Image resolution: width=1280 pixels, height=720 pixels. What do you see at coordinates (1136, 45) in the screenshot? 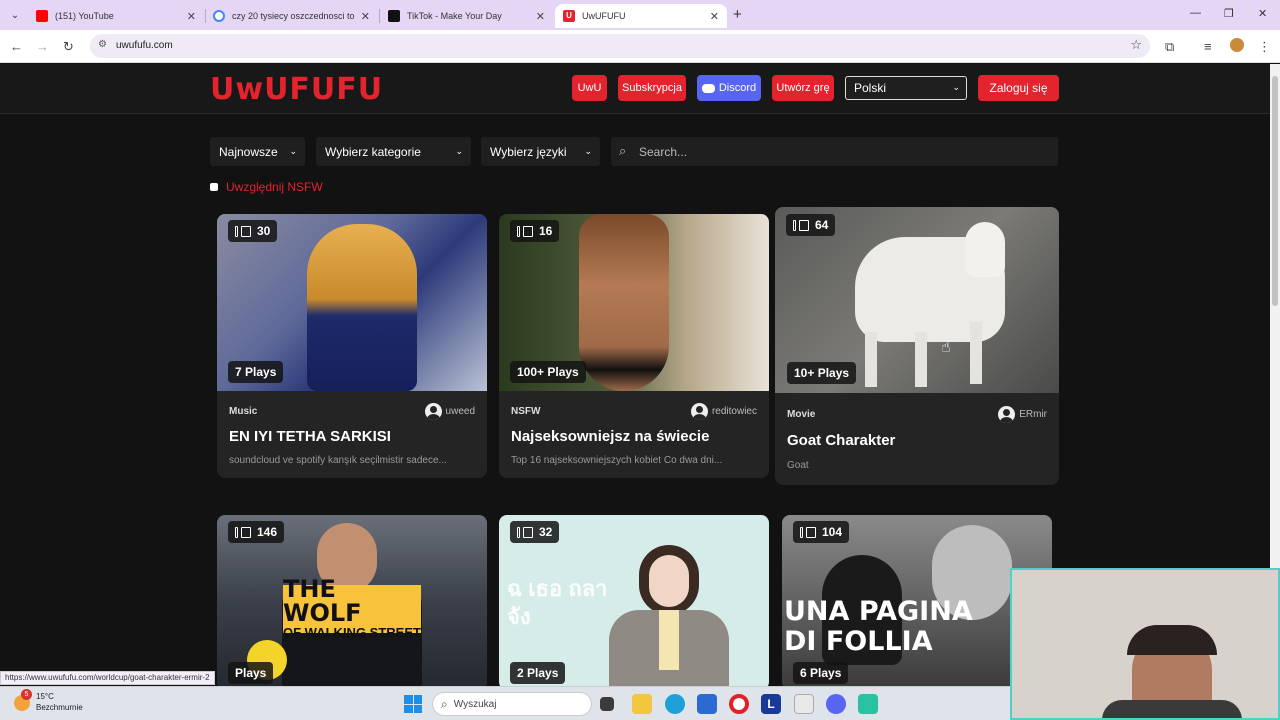
I see `bookmark-star-icon: ☆` at bounding box center [1136, 45].